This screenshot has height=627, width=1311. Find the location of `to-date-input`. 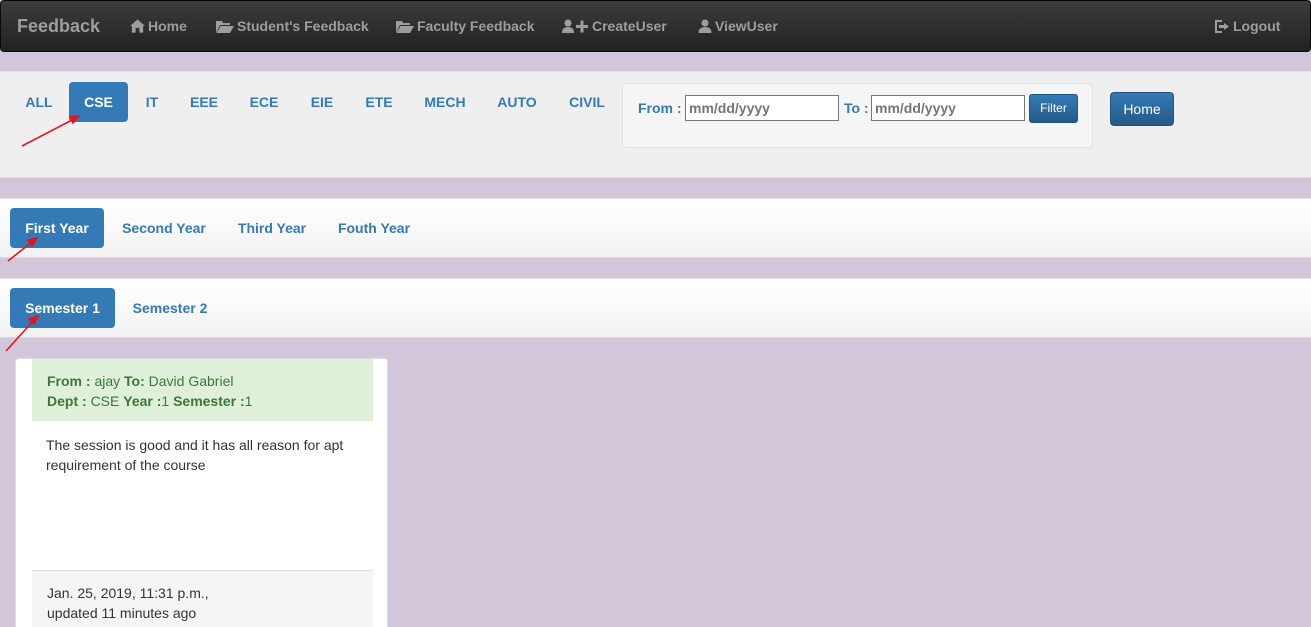

to-date-input is located at coordinates (948, 108).